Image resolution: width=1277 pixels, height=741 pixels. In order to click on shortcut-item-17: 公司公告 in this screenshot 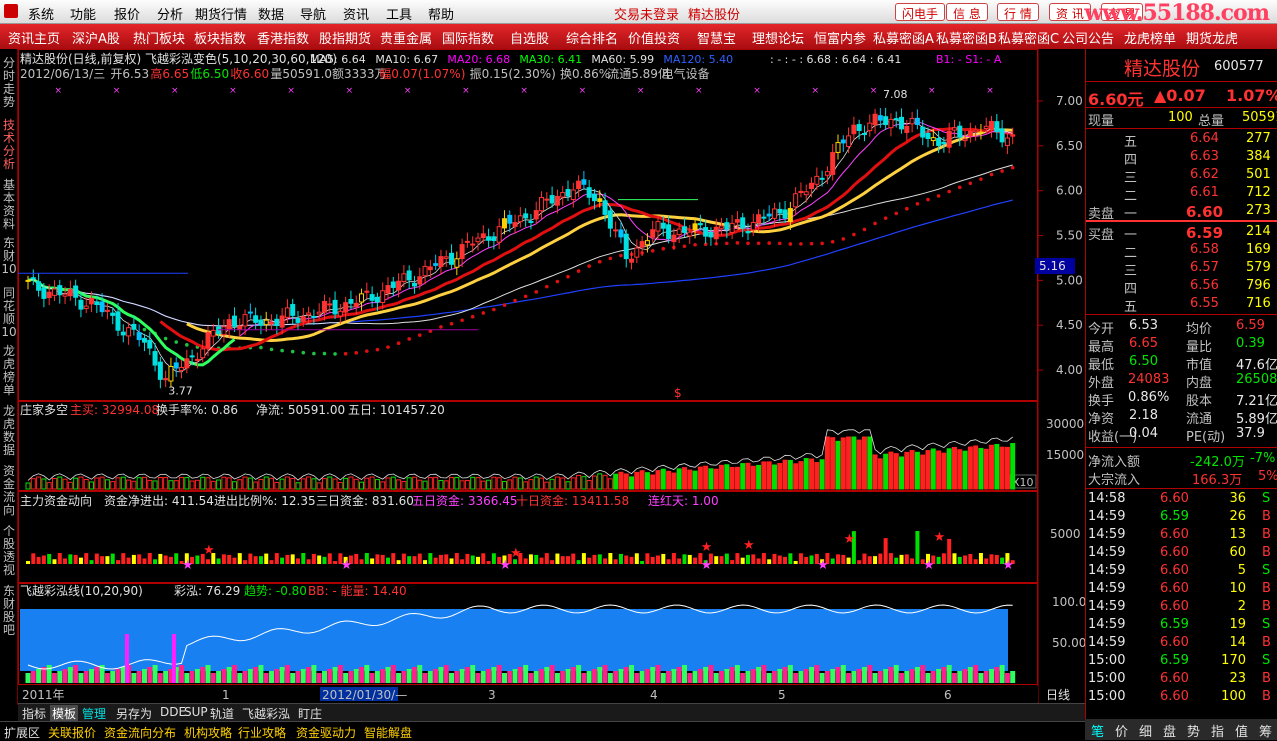, I will do `click(1088, 37)`.